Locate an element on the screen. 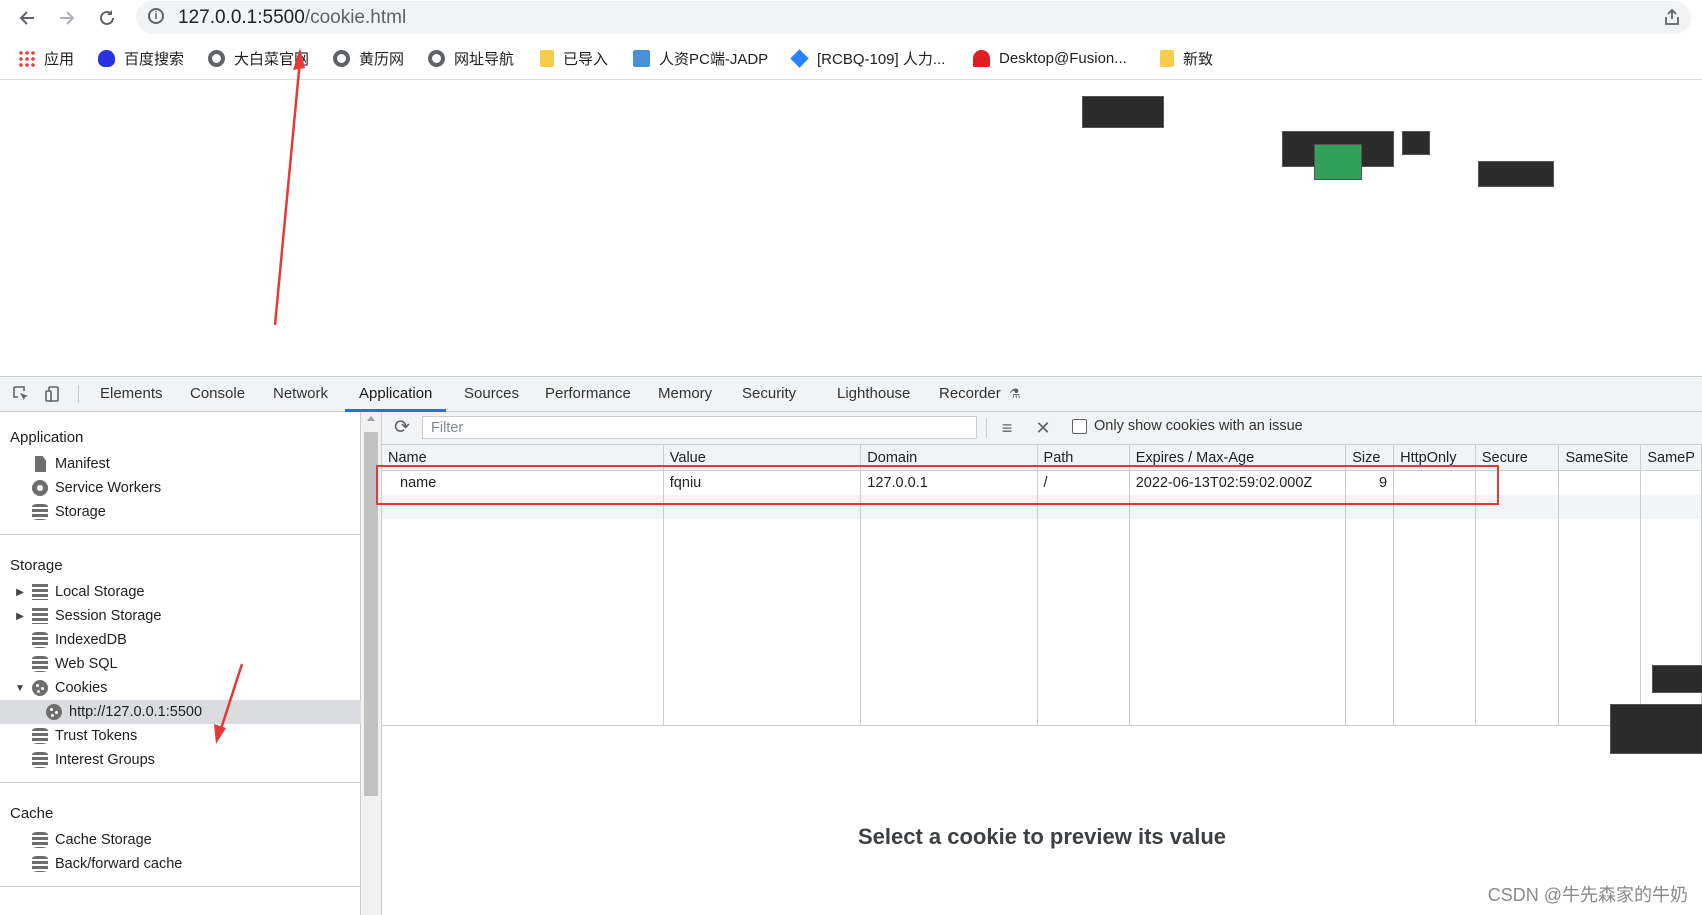  tab-lighthouse: Lighthouse is located at coordinates (873, 394).